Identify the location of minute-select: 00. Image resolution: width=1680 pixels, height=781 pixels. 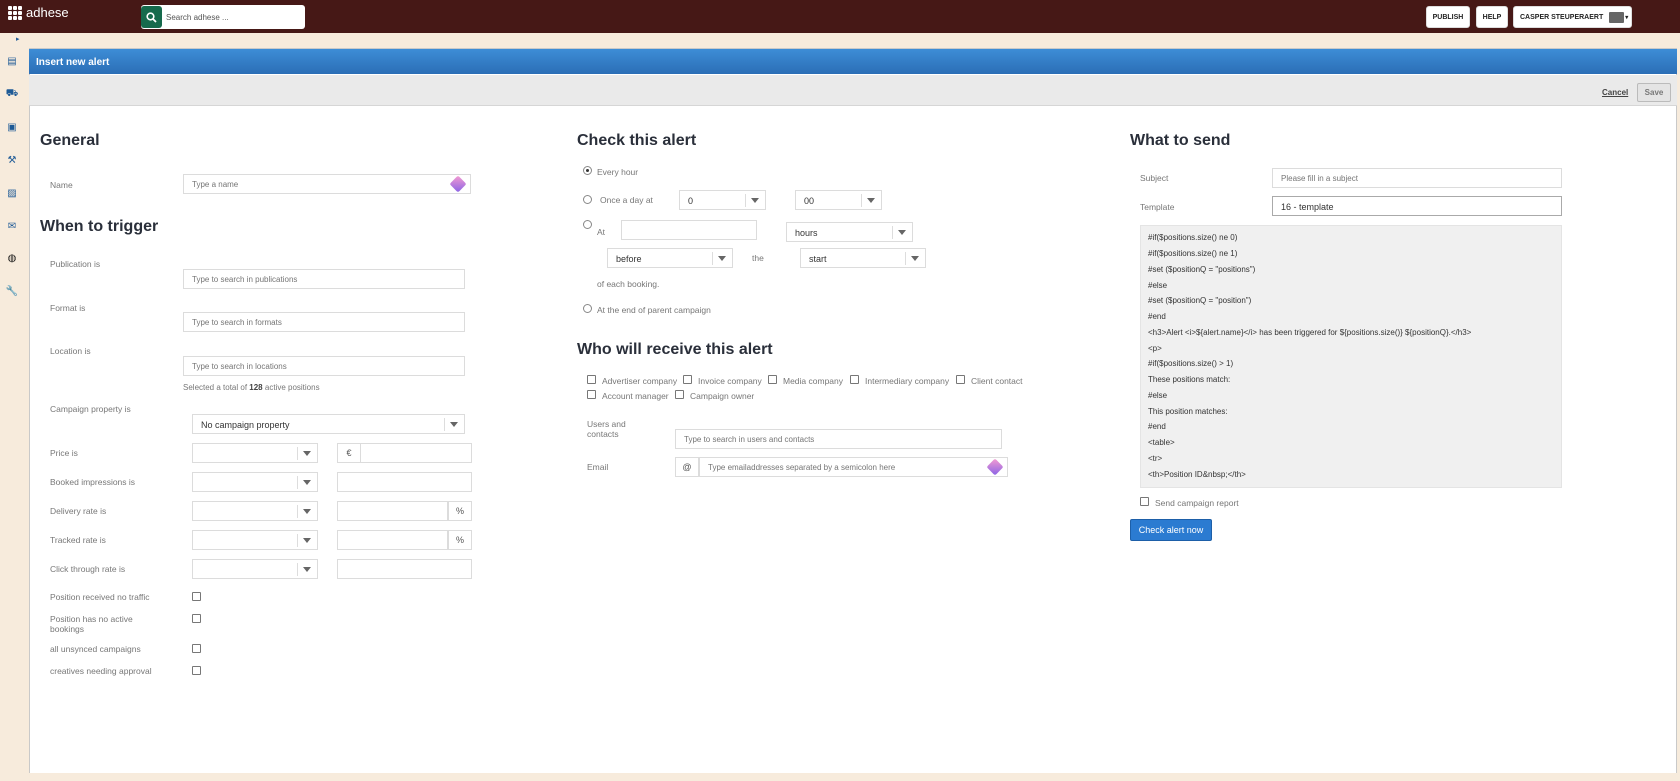
(838, 200).